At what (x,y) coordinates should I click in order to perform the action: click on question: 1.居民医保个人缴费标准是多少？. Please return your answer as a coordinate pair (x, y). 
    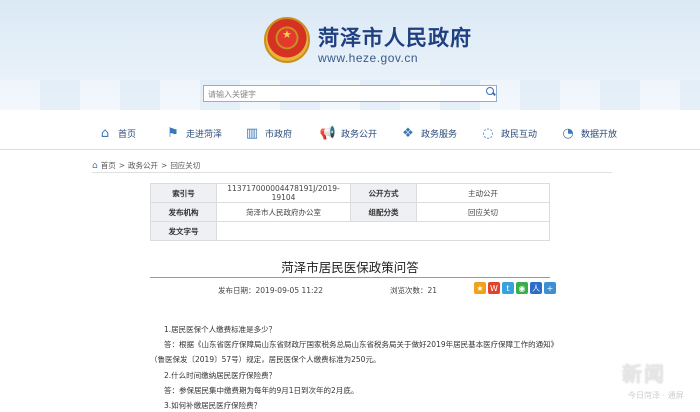
    Looking at the image, I should click on (220, 329).